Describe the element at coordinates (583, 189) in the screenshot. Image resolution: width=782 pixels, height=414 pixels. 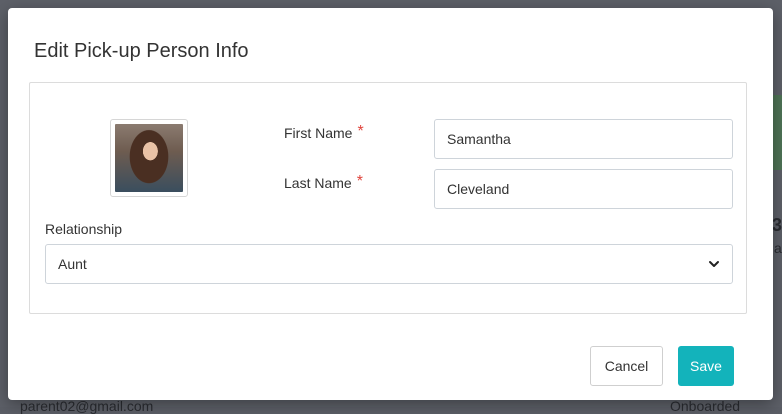
I see `last-name-input: Cleveland` at that location.